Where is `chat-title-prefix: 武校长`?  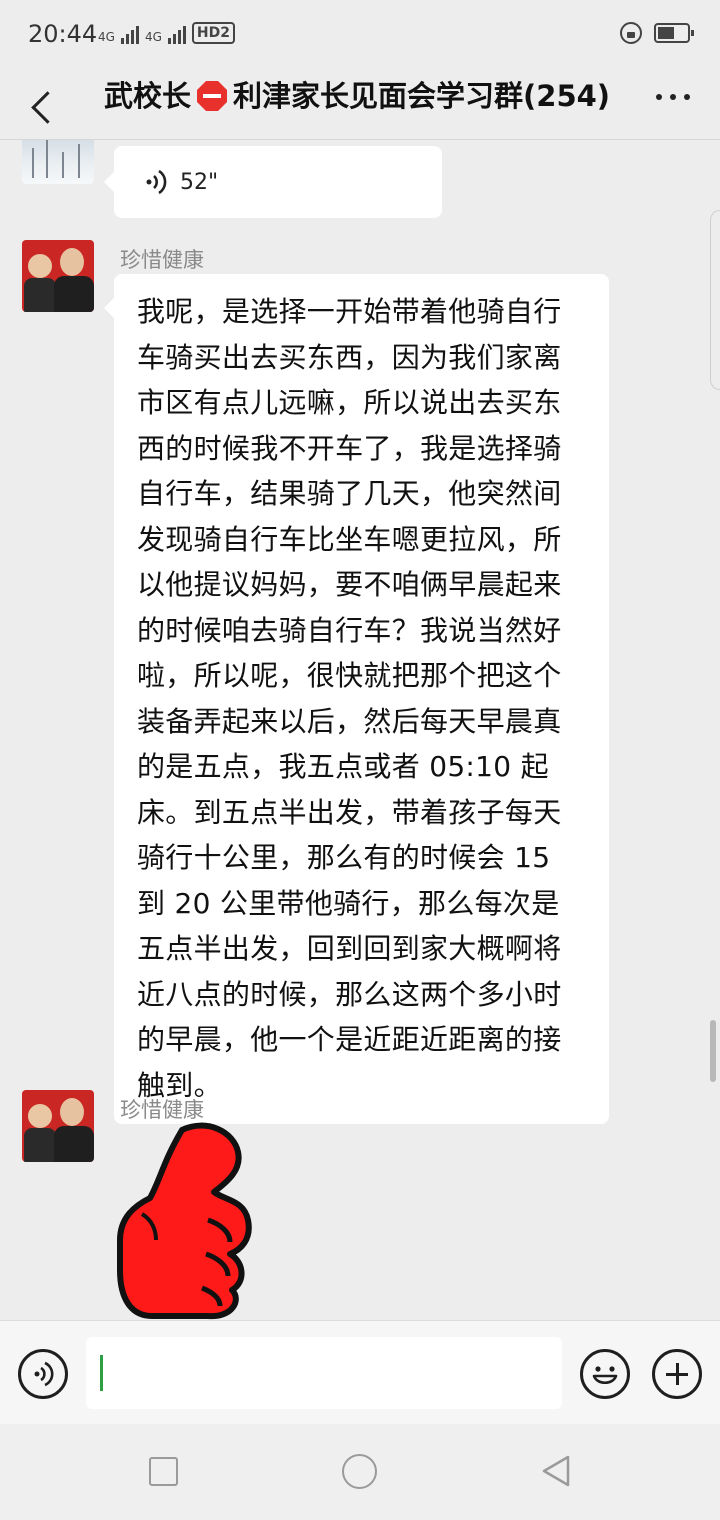 chat-title-prefix: 武校长 is located at coordinates (148, 96).